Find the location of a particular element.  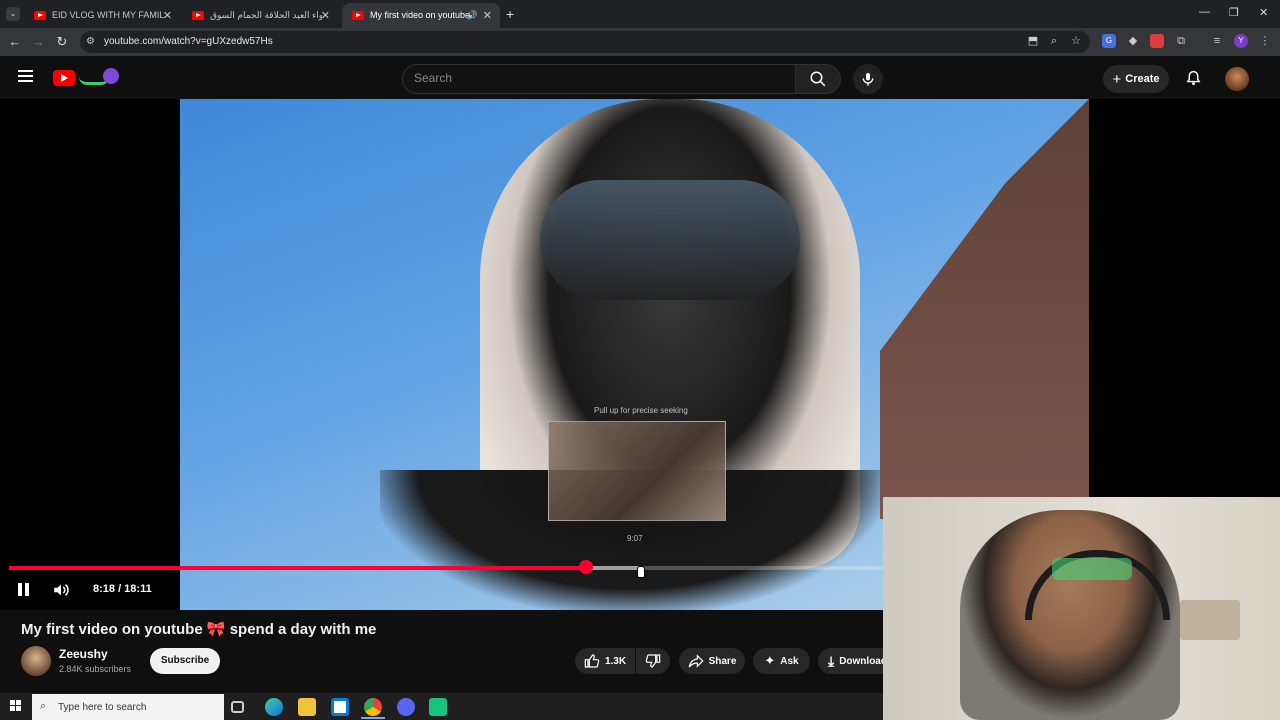

file-explorer-icon is located at coordinates (307, 707).